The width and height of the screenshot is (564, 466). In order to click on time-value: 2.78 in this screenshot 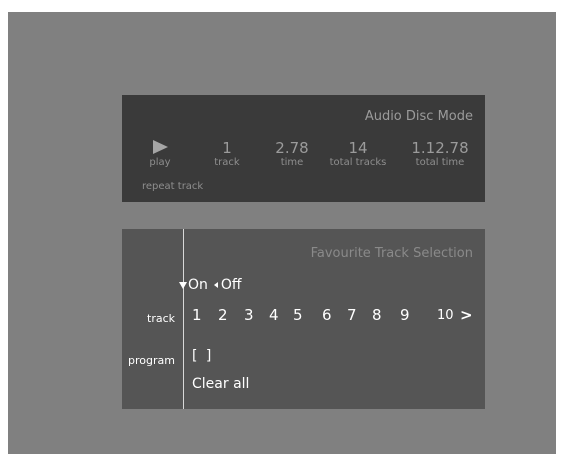, I will do `click(292, 148)`.